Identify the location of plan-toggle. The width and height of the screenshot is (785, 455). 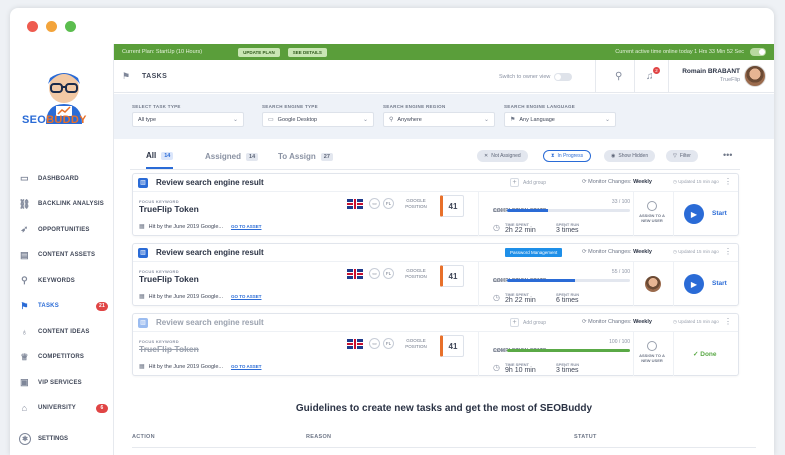
(758, 52).